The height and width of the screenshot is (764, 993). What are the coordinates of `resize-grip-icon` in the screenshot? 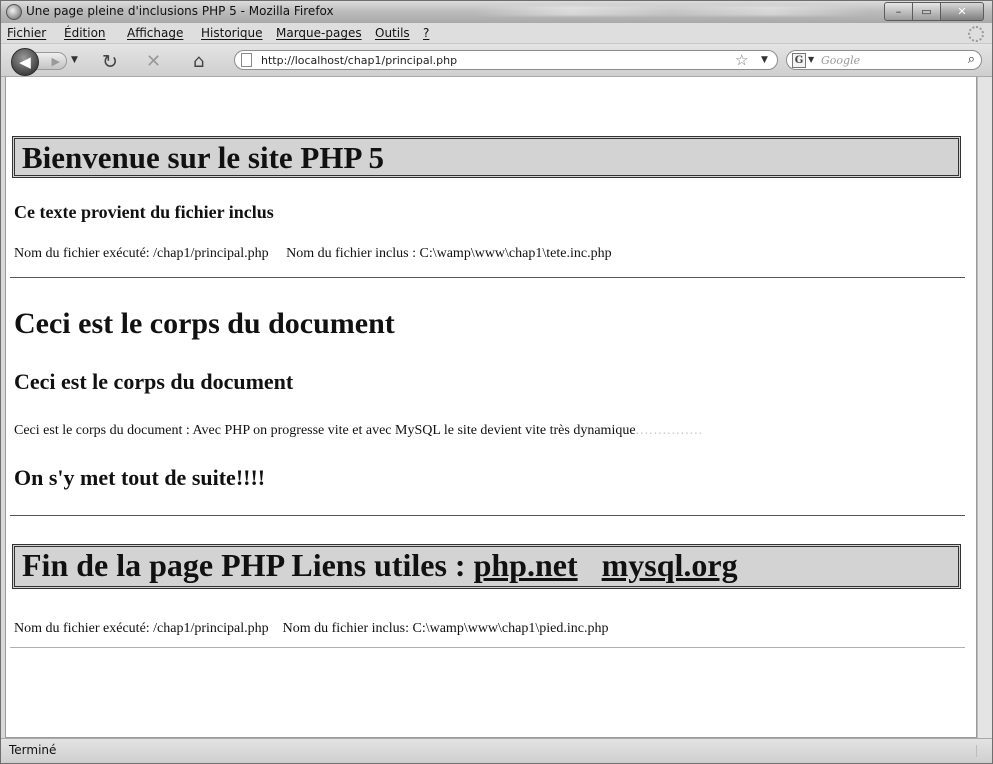 It's located at (982, 751).